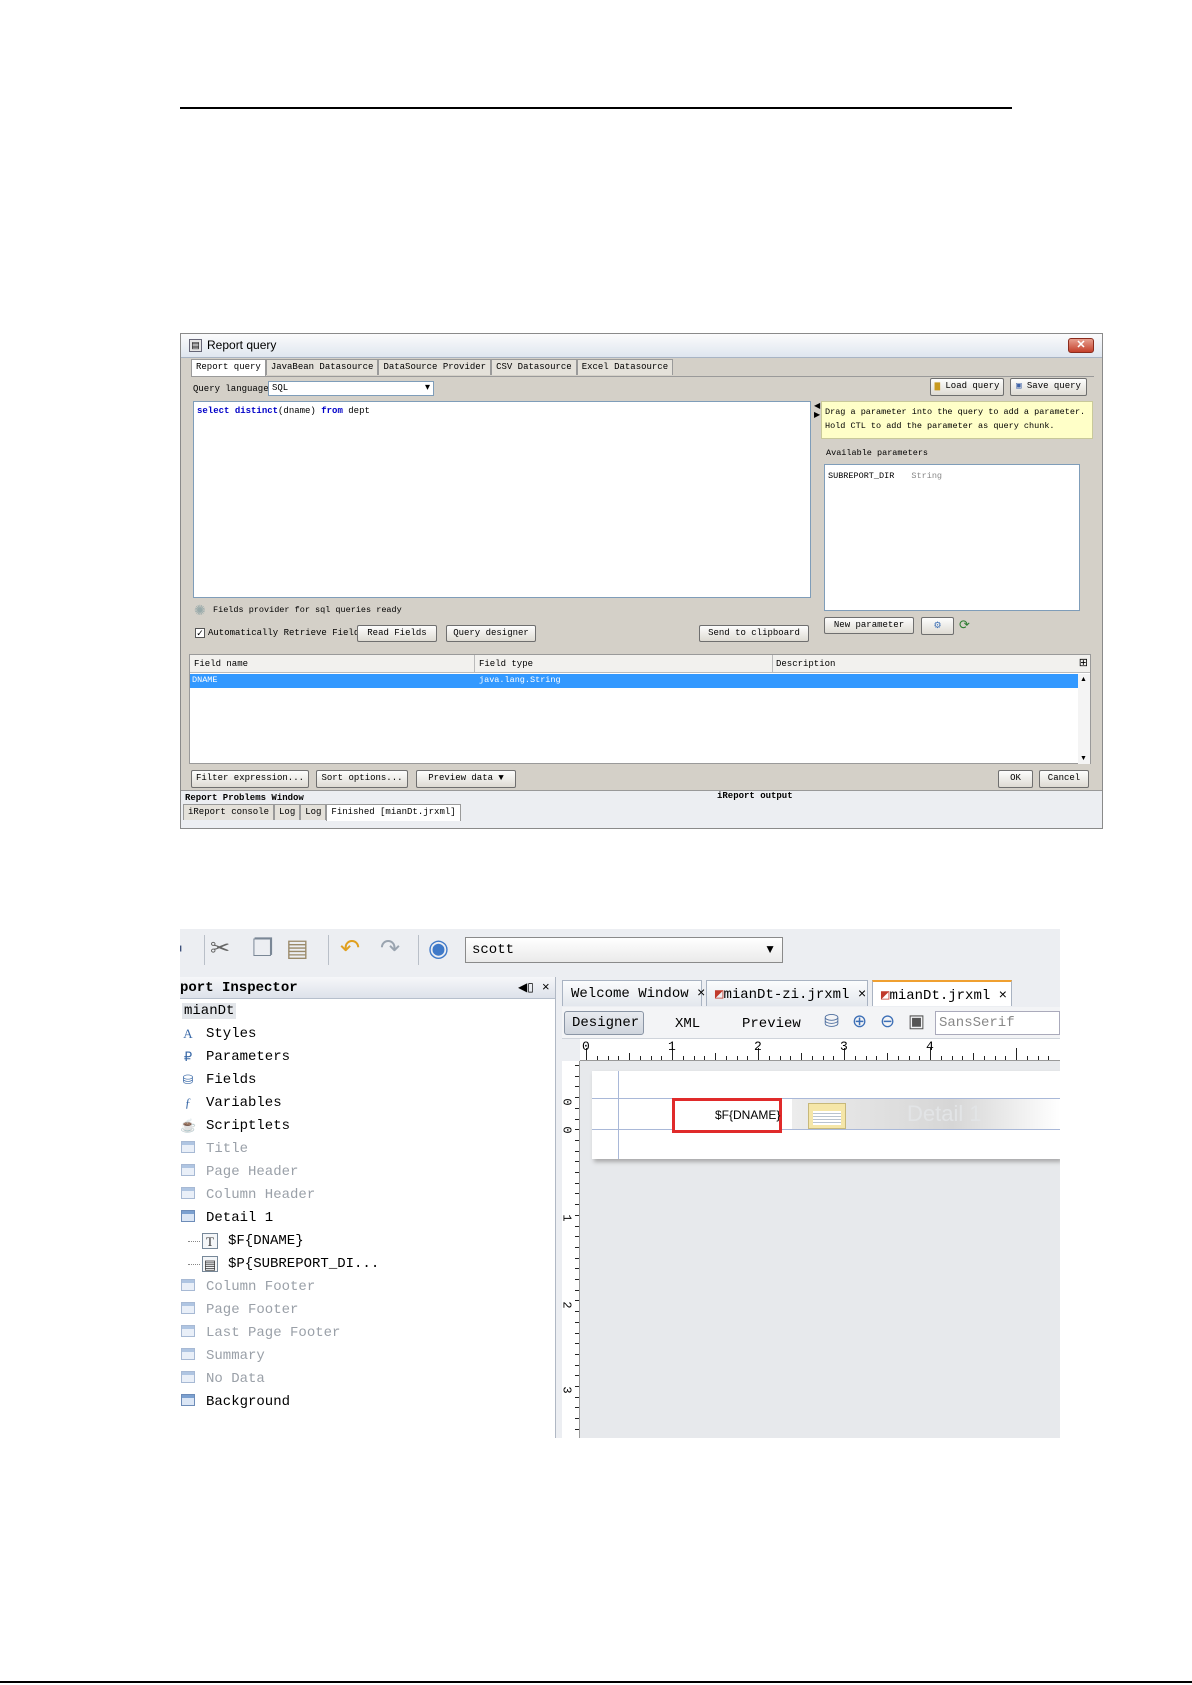 This screenshot has height=1685, width=1192. What do you see at coordinates (771, 1024) in the screenshot?
I see `tab-preview: Preview` at bounding box center [771, 1024].